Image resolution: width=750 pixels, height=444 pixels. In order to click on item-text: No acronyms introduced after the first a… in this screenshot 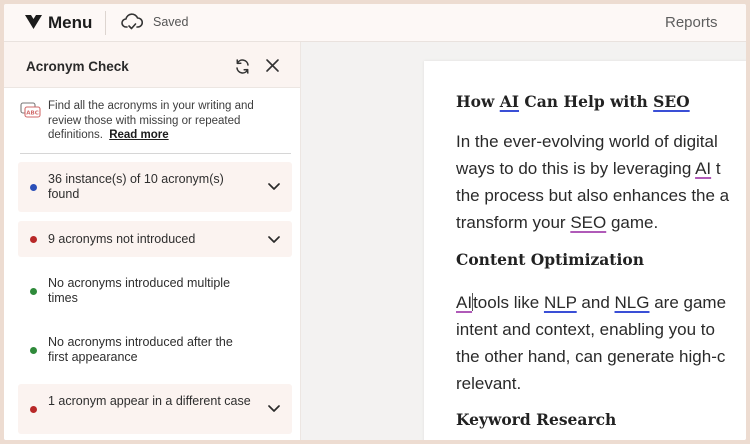, I will do `click(140, 349)`.